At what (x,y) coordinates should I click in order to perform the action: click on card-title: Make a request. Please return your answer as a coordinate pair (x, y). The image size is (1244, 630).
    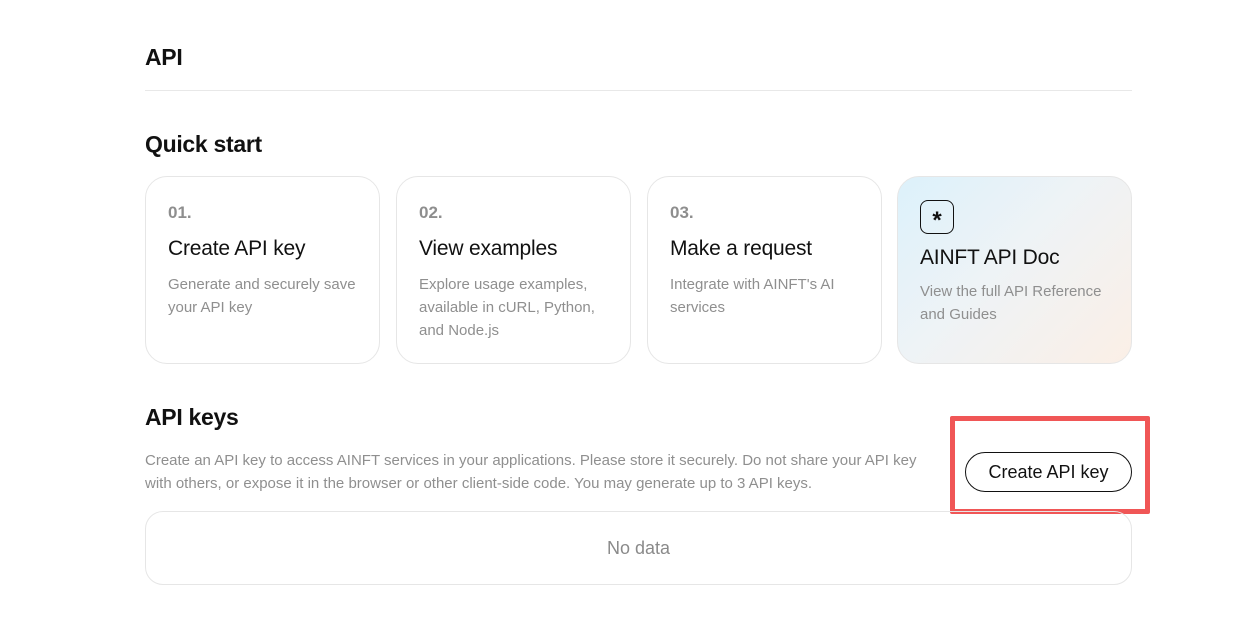
    Looking at the image, I should click on (741, 248).